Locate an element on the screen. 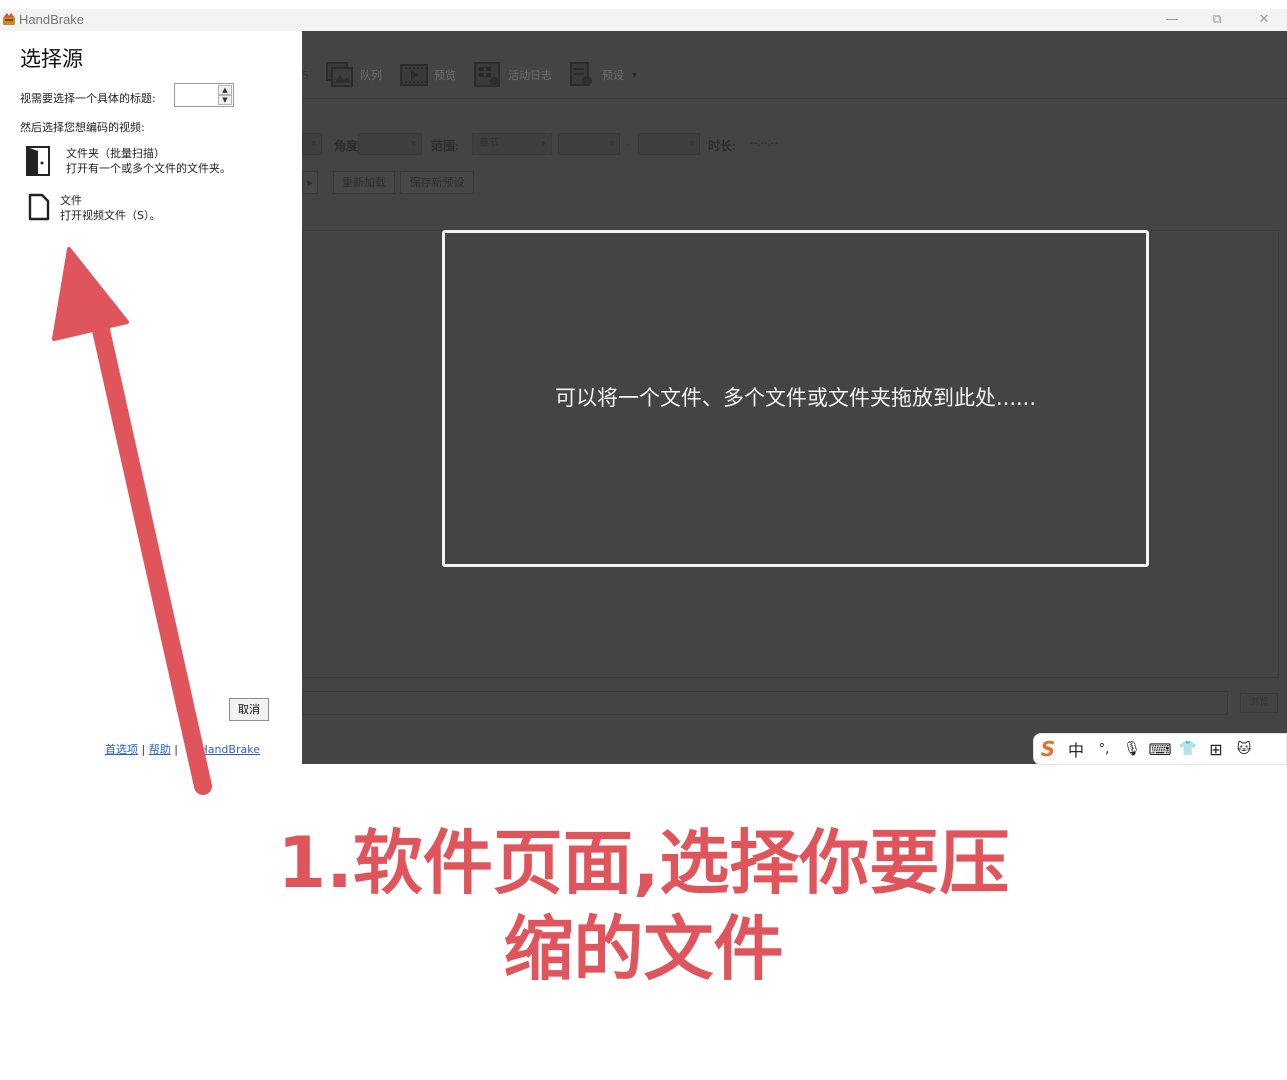 This screenshot has height=1080, width=1287. file-option-title: 文件 is located at coordinates (71, 200).